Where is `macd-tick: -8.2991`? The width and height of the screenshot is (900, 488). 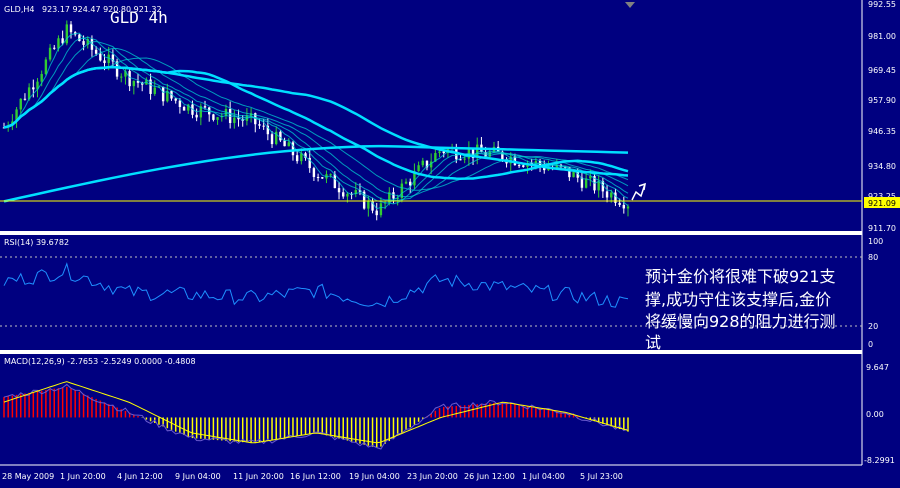 macd-tick: -8.2991 is located at coordinates (879, 460).